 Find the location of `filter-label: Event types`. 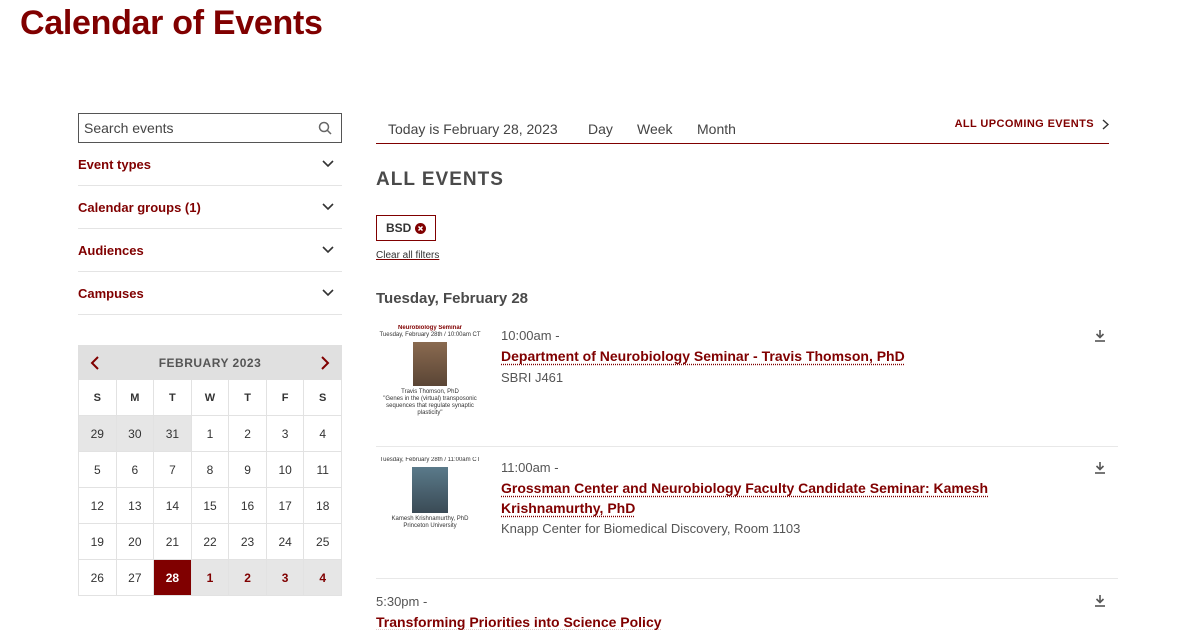

filter-label: Event types is located at coordinates (114, 164).